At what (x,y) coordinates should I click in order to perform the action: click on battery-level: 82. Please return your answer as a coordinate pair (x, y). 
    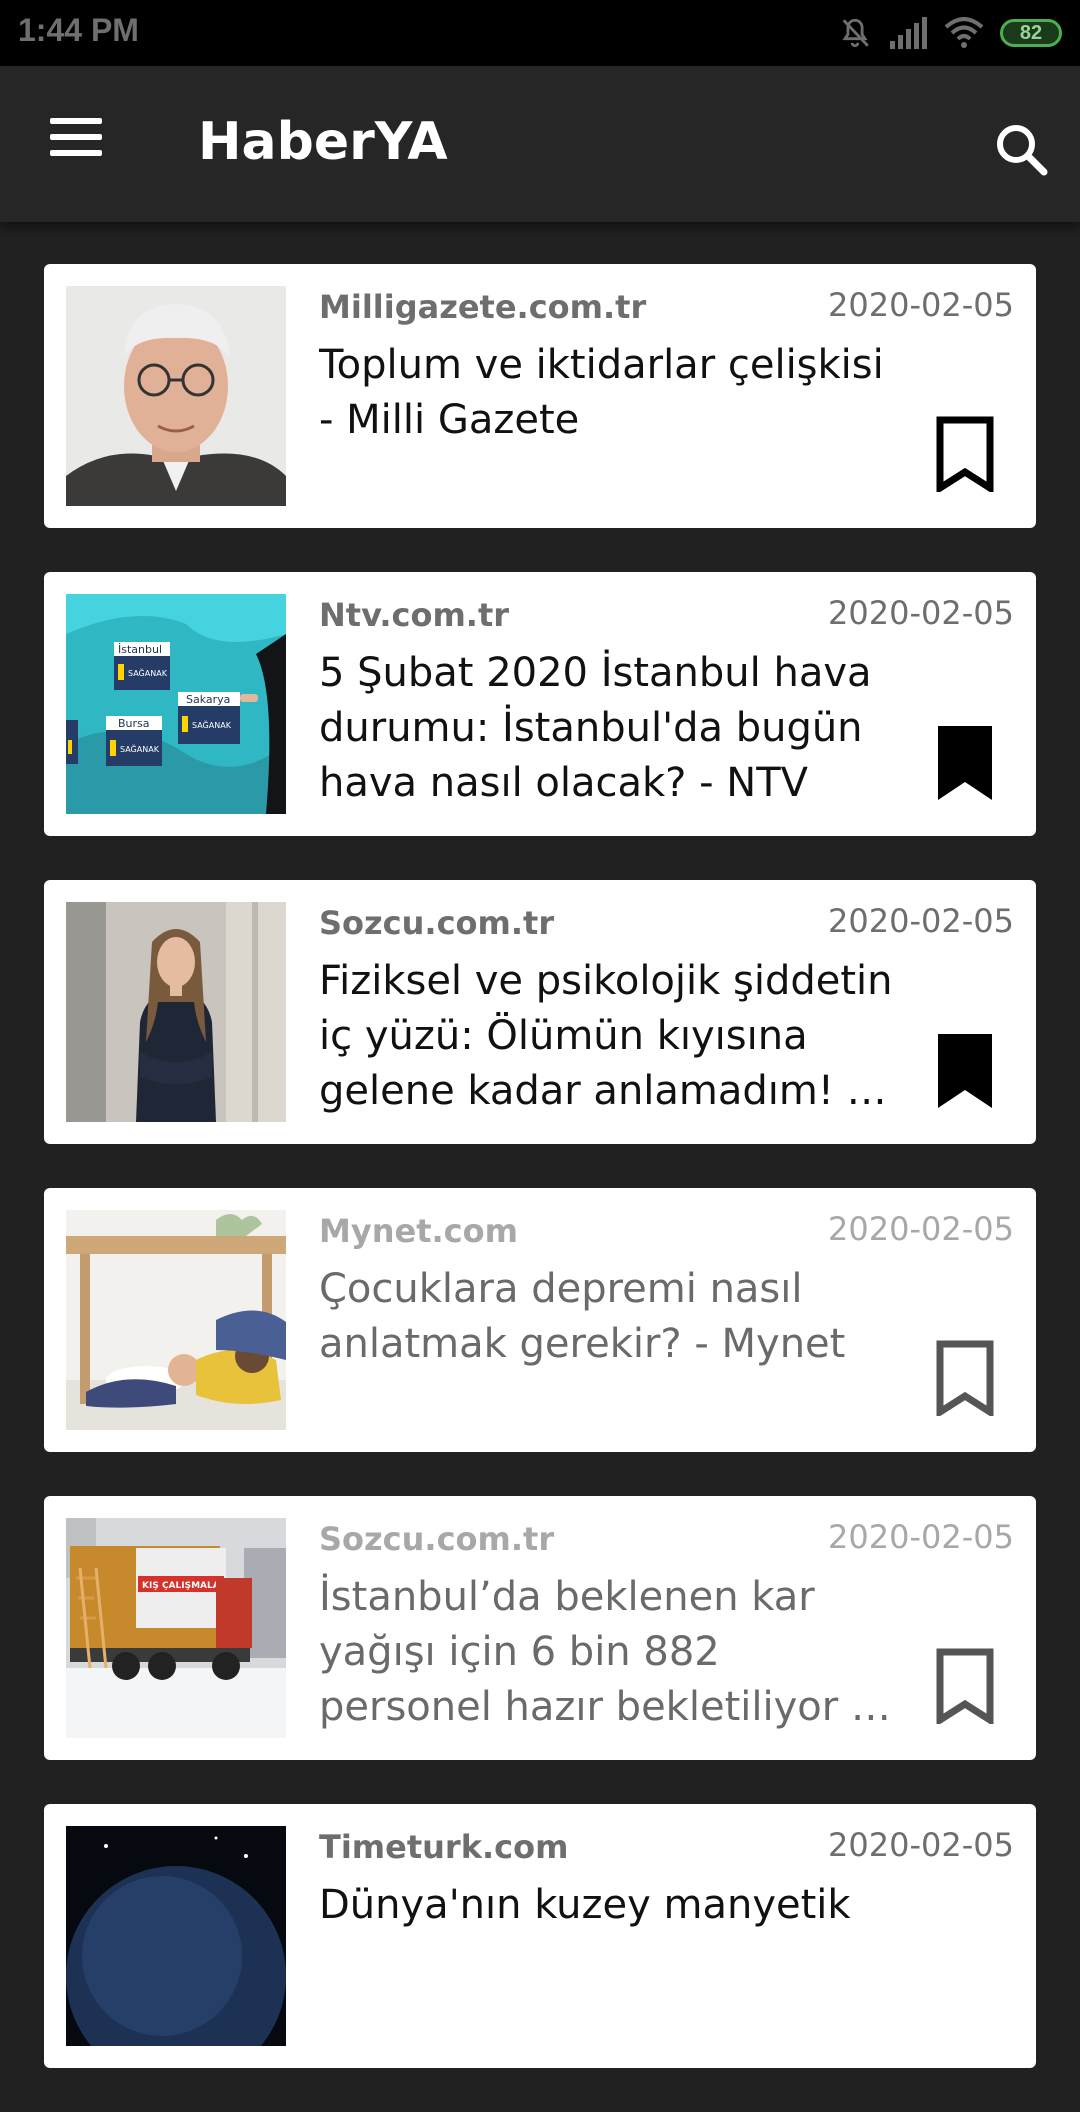
    Looking at the image, I should click on (1031, 32).